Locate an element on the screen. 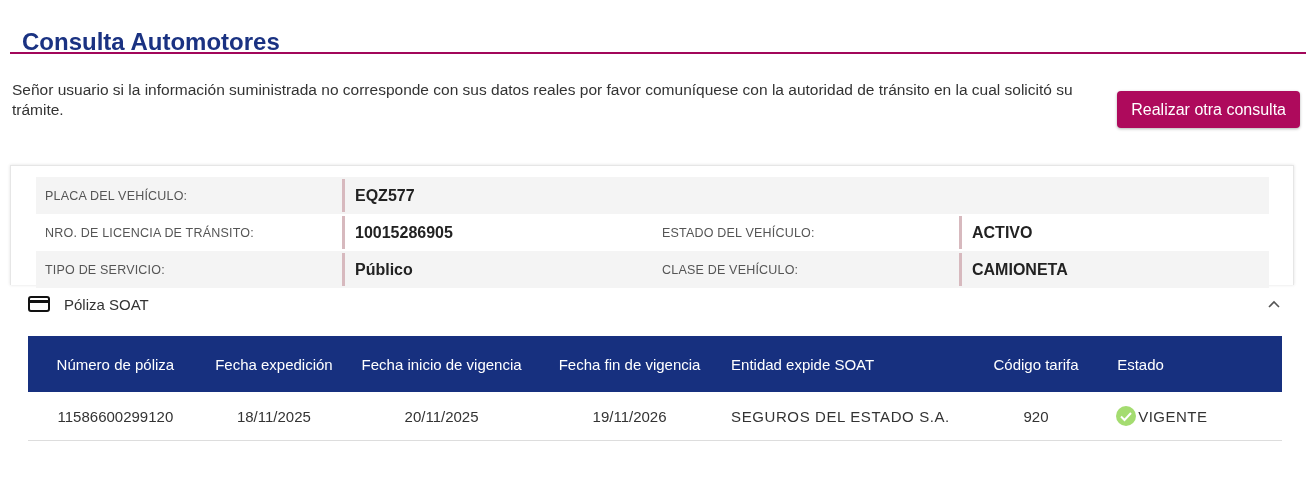  column-header: Número de póliza is located at coordinates (115, 364).